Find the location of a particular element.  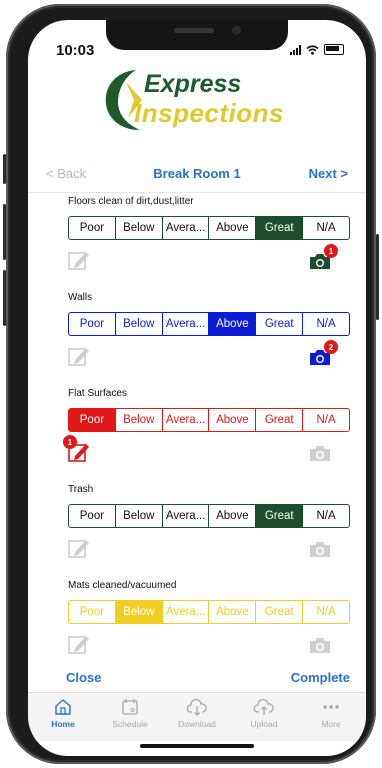

nav-divider is located at coordinates (197, 192).